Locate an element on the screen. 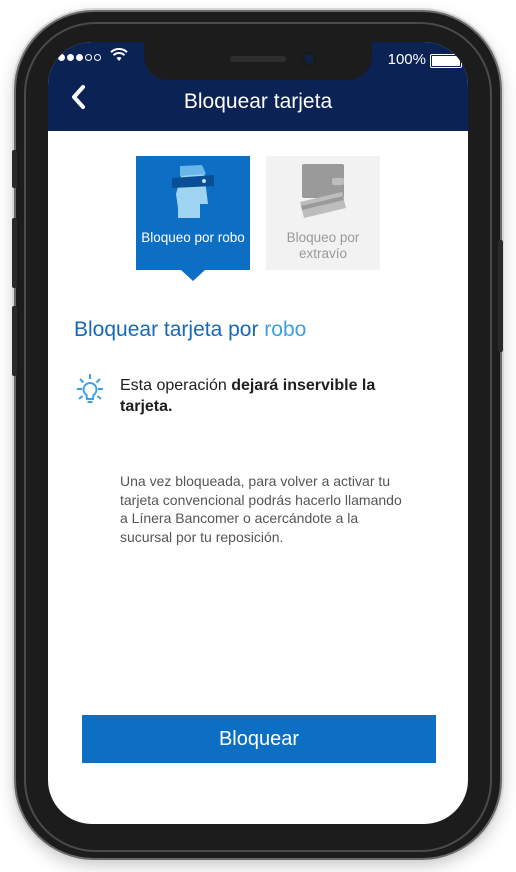 The height and width of the screenshot is (872, 516). mute-switch is located at coordinates (14, 169).